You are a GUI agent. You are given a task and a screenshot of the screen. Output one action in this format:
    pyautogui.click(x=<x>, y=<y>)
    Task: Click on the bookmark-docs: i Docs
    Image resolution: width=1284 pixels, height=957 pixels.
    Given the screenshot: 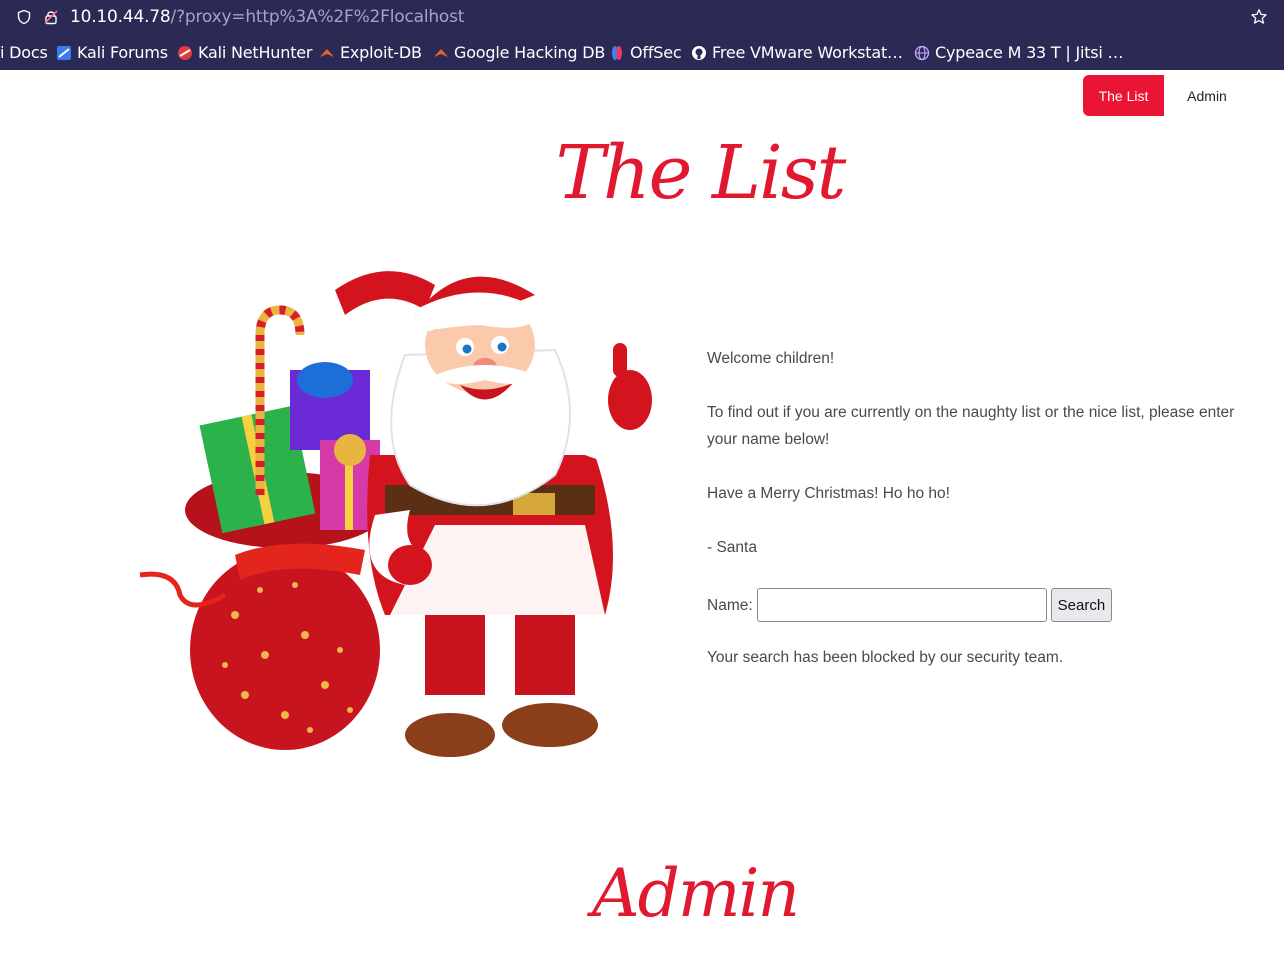 What is the action you would take?
    pyautogui.click(x=24, y=52)
    